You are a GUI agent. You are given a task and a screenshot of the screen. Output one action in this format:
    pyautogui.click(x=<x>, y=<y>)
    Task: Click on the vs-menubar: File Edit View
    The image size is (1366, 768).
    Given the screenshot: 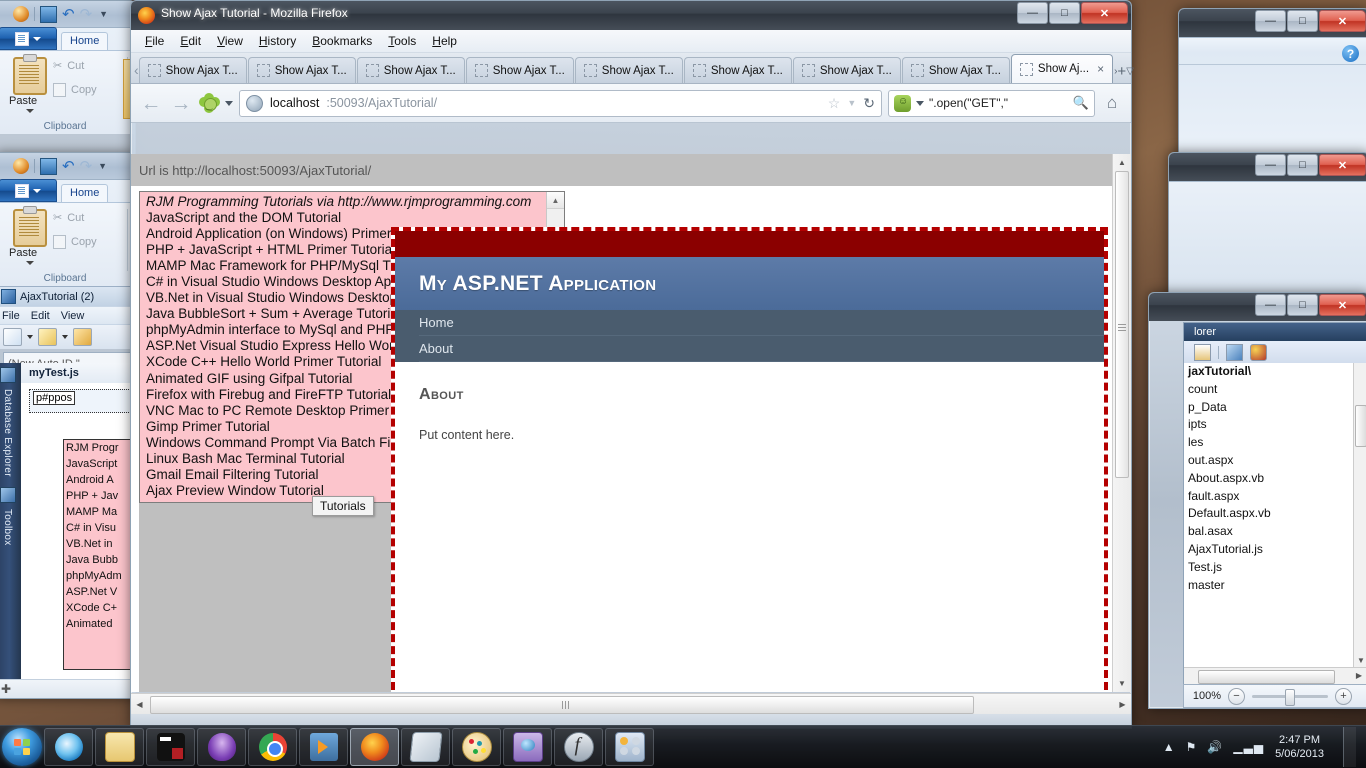 What is the action you would take?
    pyautogui.click(x=67, y=315)
    